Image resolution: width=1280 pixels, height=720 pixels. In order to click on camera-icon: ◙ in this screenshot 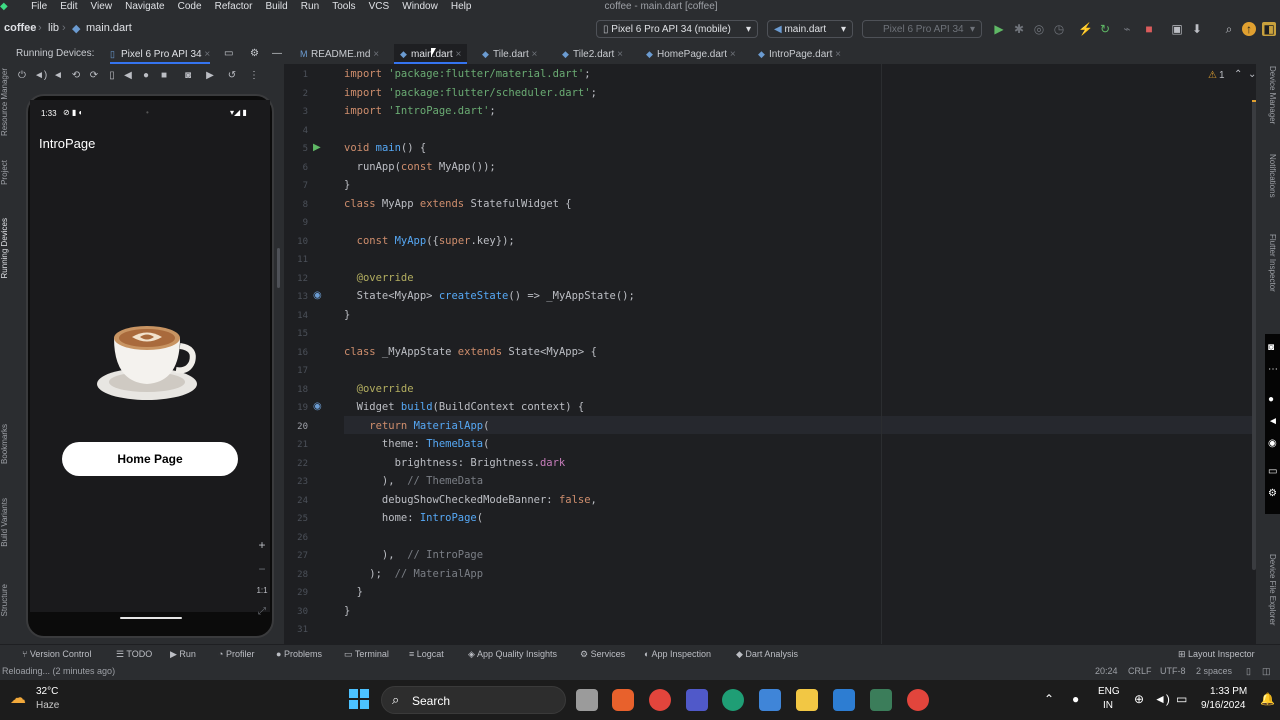, I will do `click(1271, 347)`.